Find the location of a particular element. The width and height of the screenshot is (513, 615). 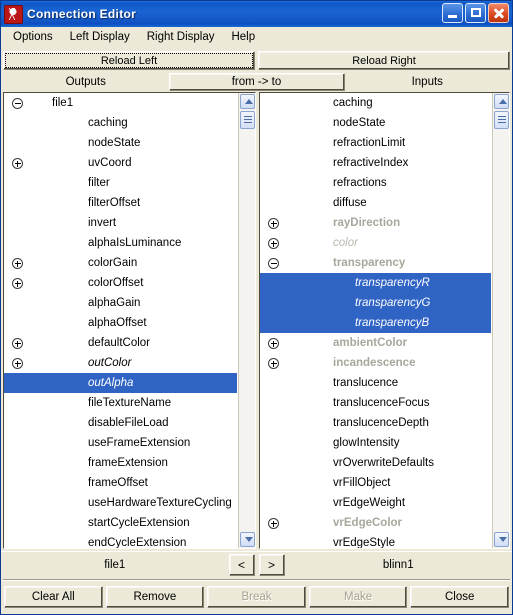

list-item: filter is located at coordinates (120, 183).